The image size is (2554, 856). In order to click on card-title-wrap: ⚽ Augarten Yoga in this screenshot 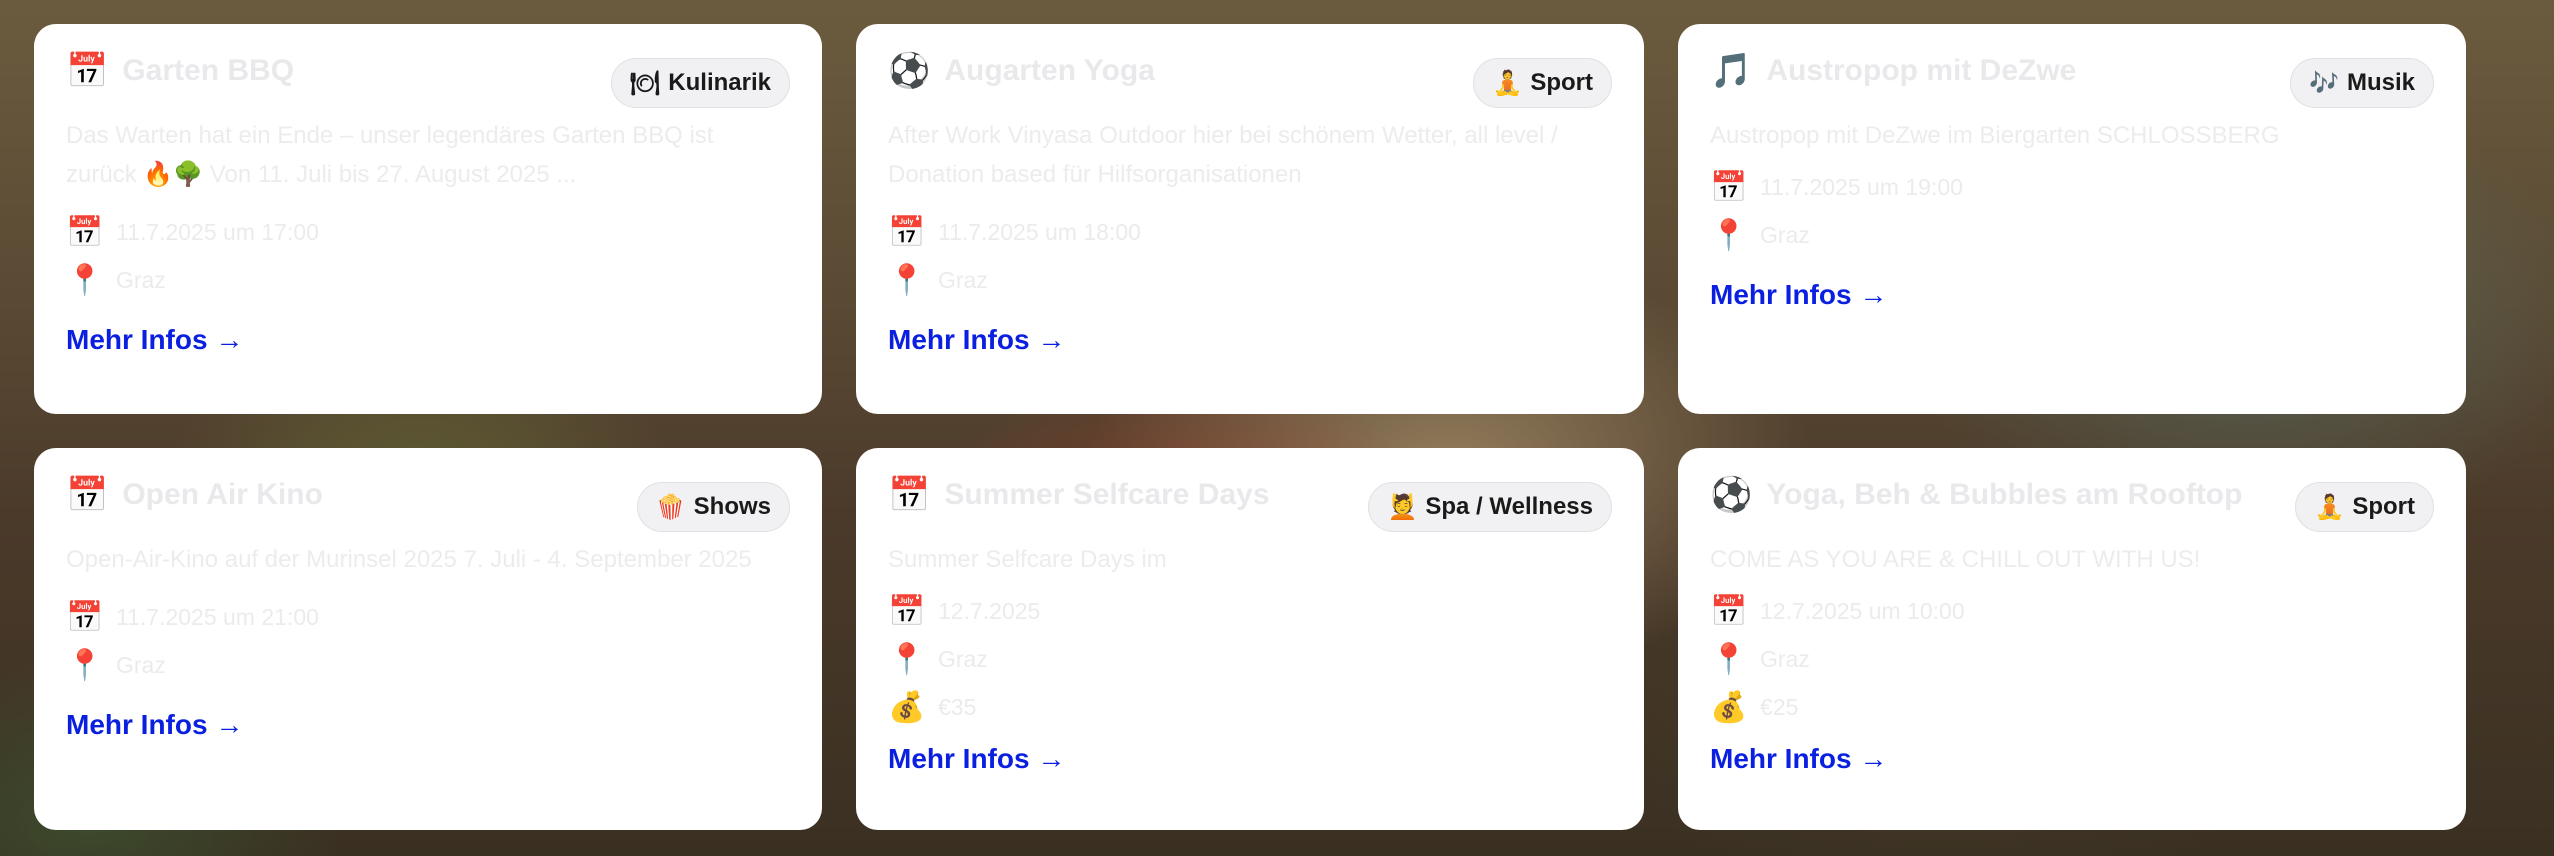, I will do `click(1021, 71)`.